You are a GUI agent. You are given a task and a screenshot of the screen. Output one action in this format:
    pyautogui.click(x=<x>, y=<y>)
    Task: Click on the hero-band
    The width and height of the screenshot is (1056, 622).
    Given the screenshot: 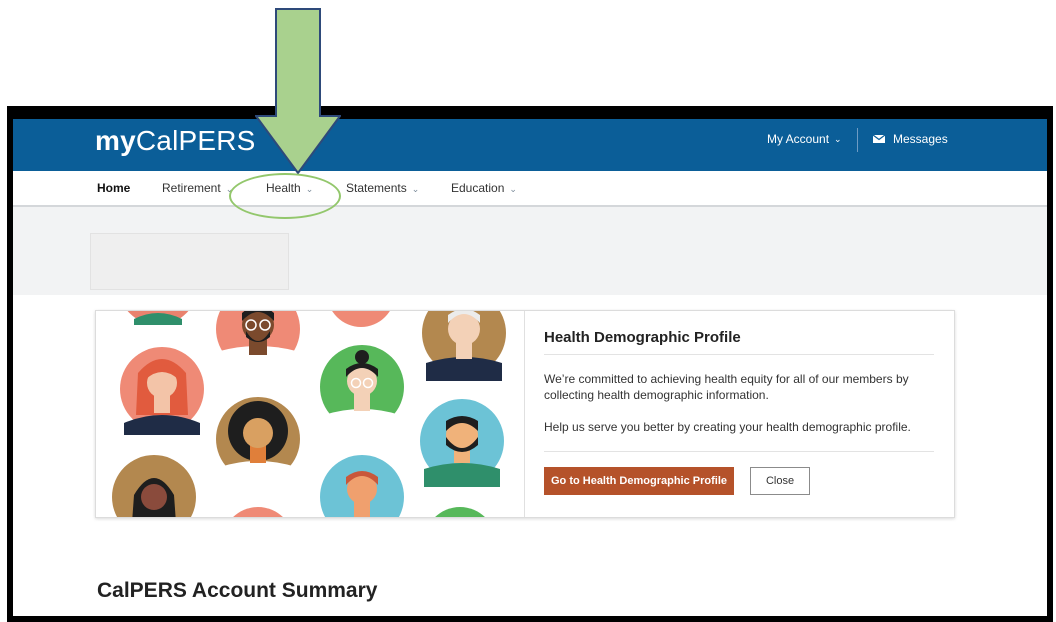 What is the action you would take?
    pyautogui.click(x=530, y=251)
    